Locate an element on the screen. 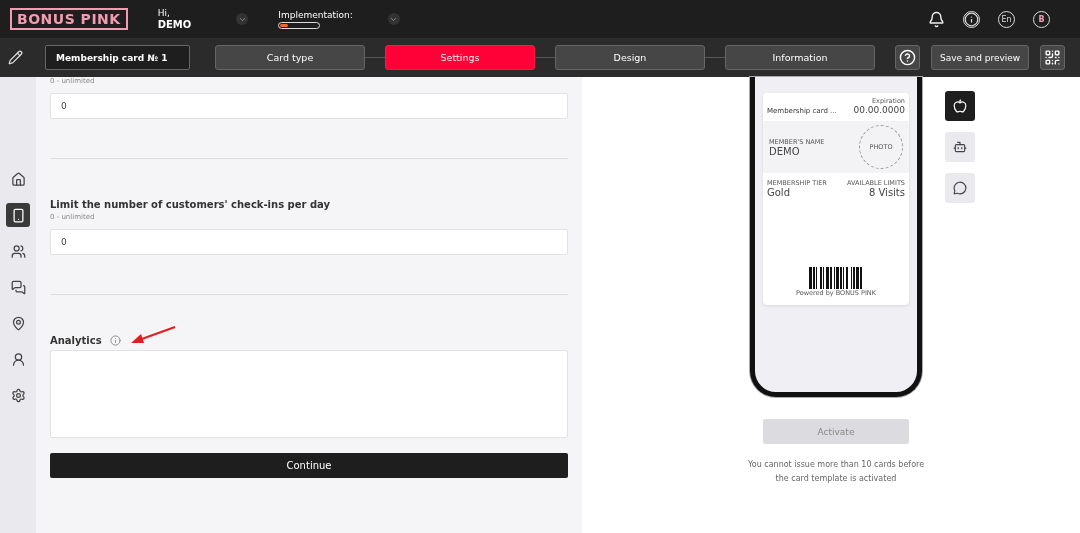 Image resolution: width=1080 pixels, height=533 pixels. qr-code-button is located at coordinates (1053, 57).